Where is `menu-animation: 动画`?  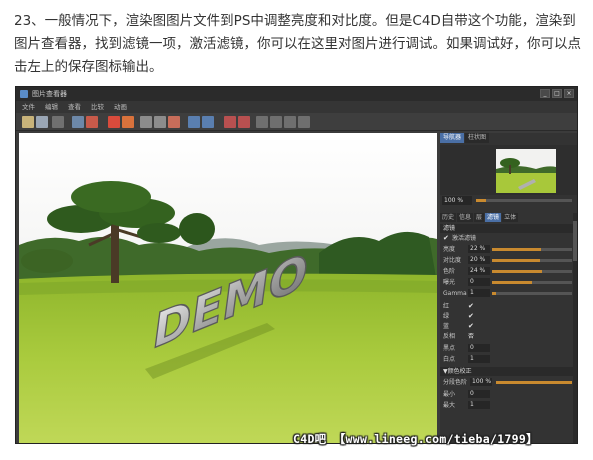
menu-animation: 动画 is located at coordinates (120, 107).